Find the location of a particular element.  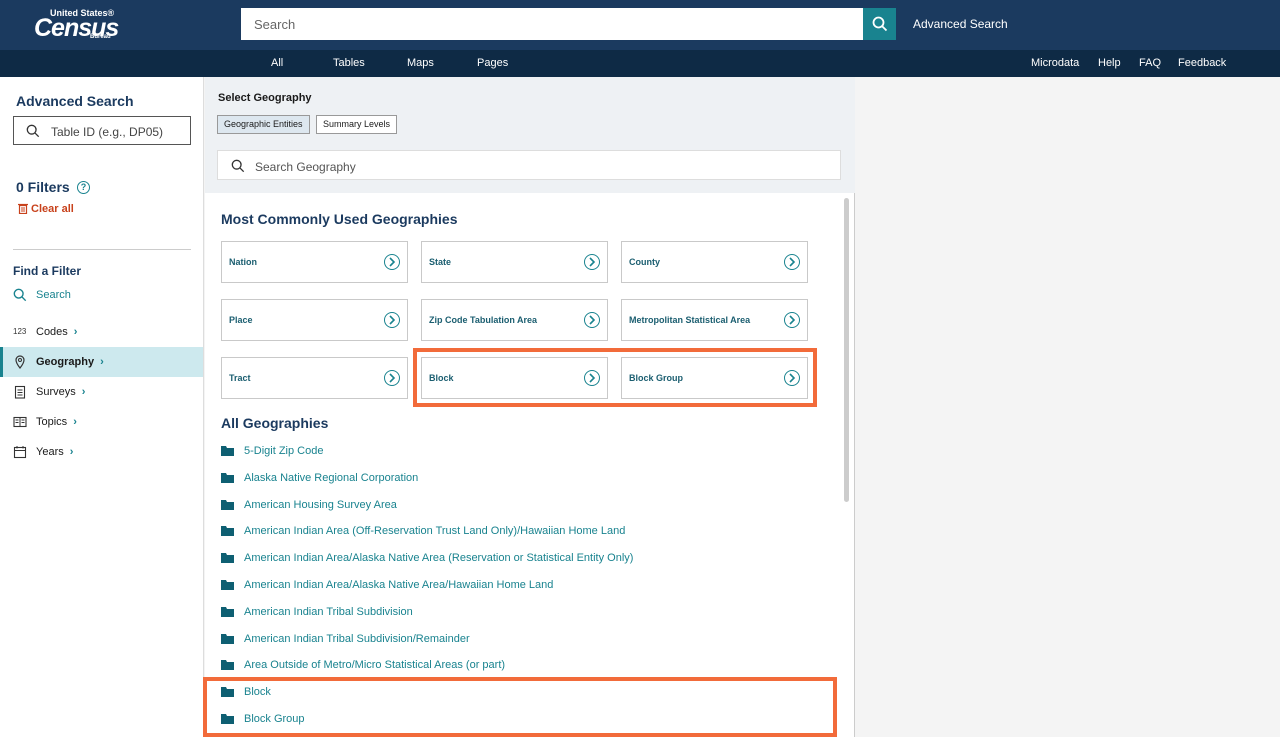

clear-all-label: Clear all is located at coordinates (52, 209).